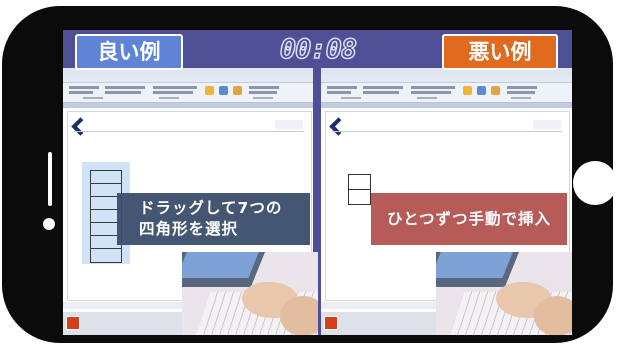 Image resolution: width=619 pixels, height=347 pixels. Describe the element at coordinates (189, 229) in the screenshot. I see `caption-line: 四角形を選択` at that location.